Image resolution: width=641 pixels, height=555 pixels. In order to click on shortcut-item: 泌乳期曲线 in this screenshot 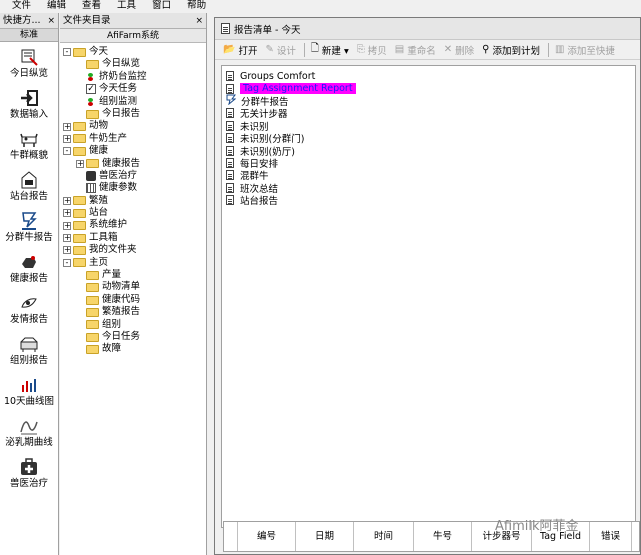, I will do `click(29, 431)`.